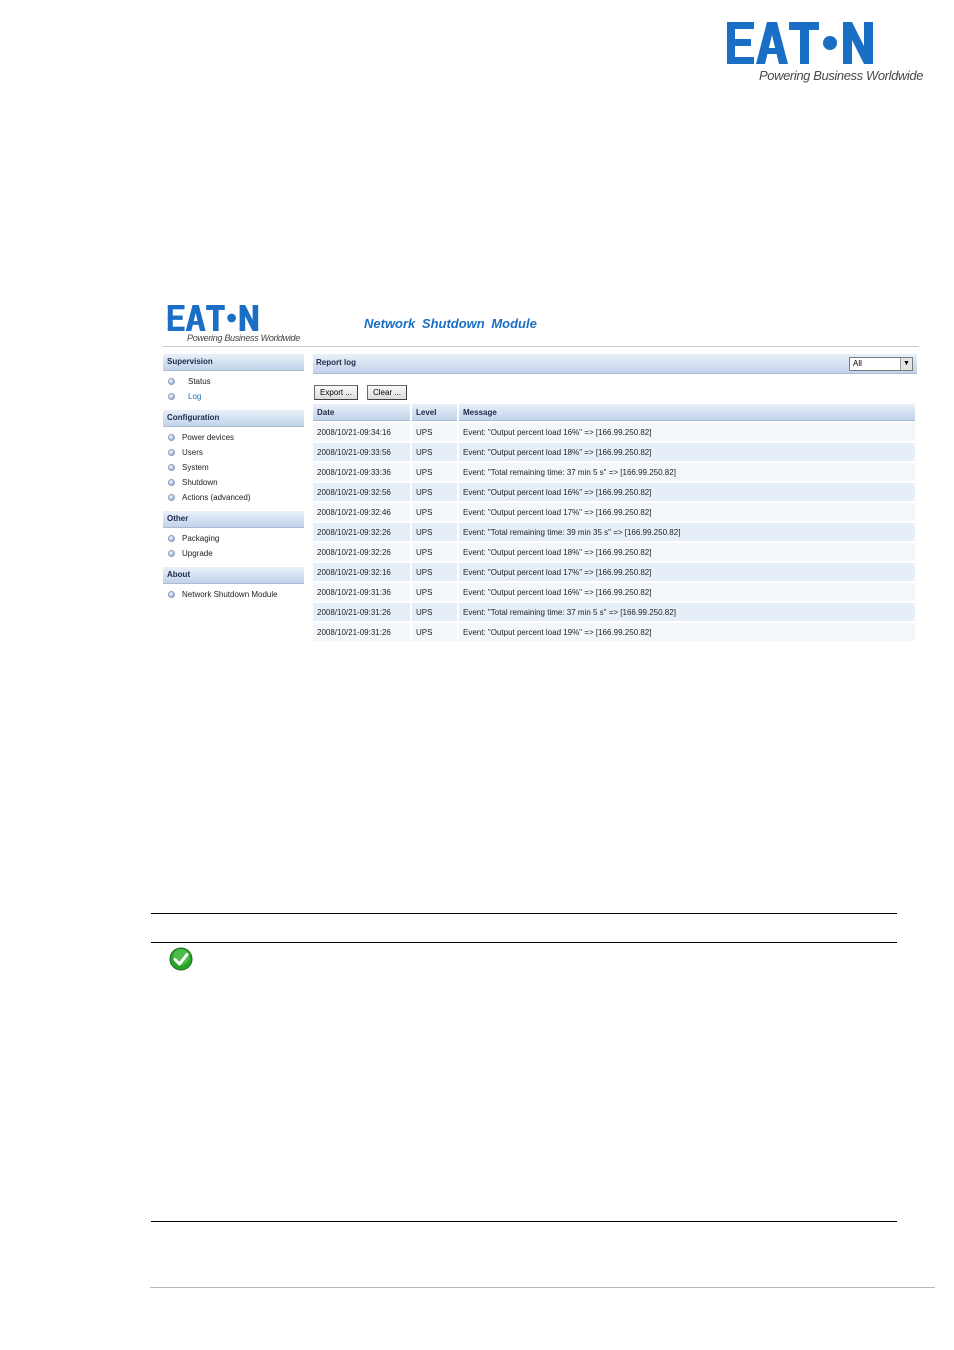 This screenshot has width=954, height=1350. I want to click on sidebar-item-actions-advanced: Actions (advanced), so click(233, 497).